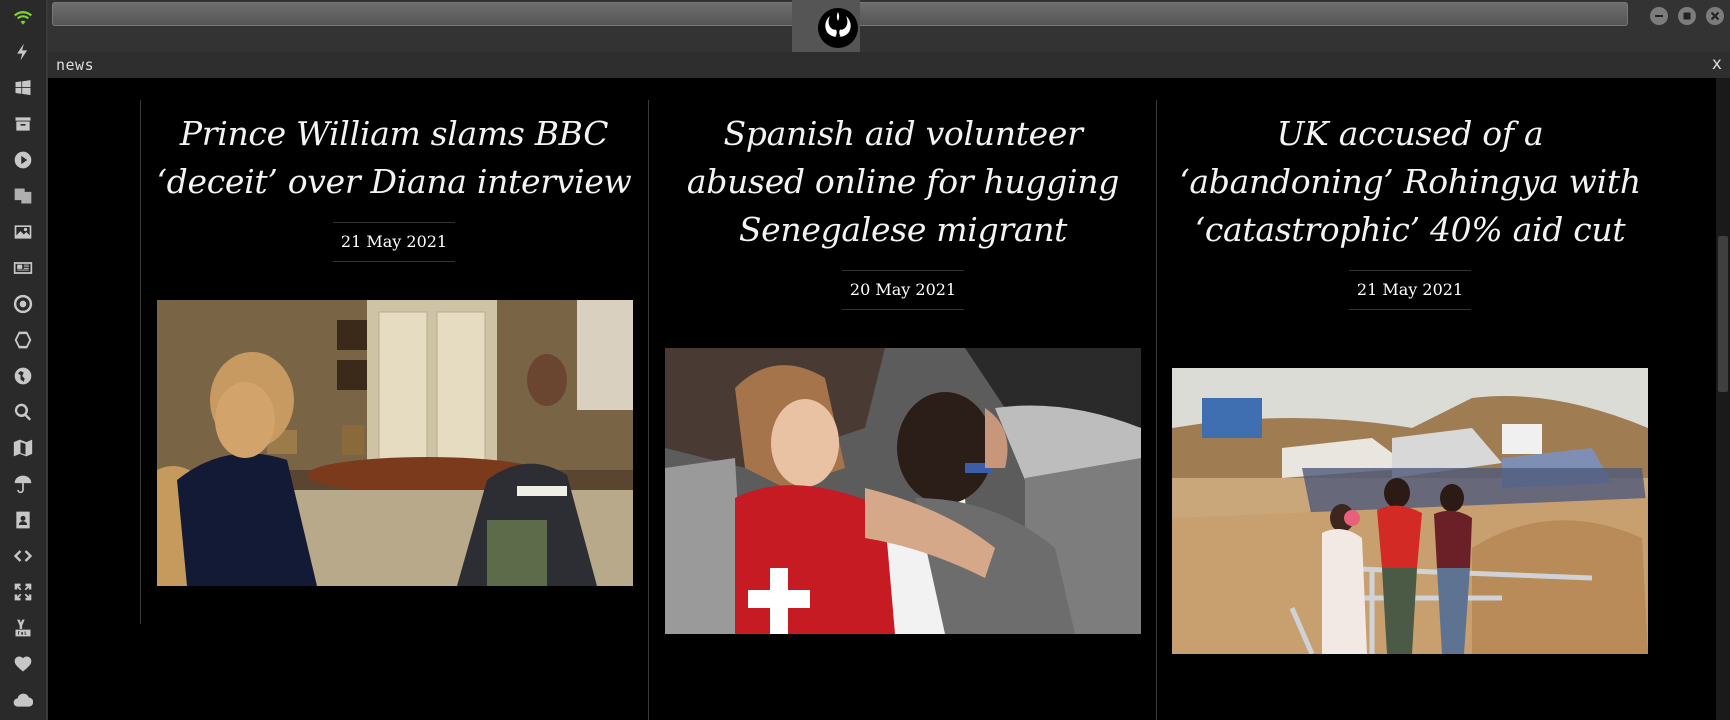  What do you see at coordinates (23, 592) in the screenshot?
I see `expand-icon` at bounding box center [23, 592].